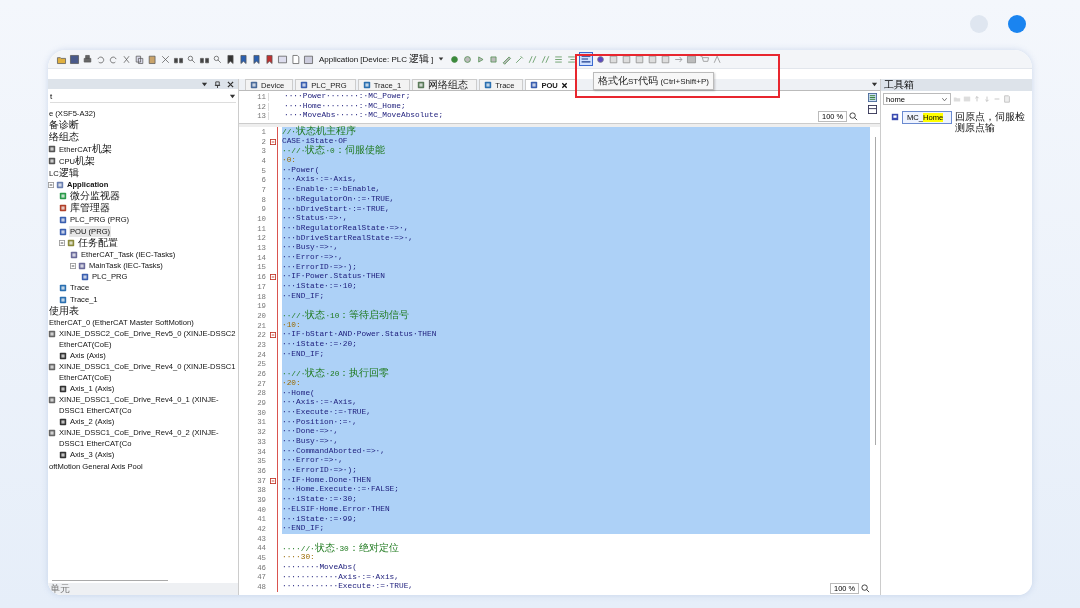 This screenshot has height=608, width=1080. What do you see at coordinates (382, 59) in the screenshot?
I see `target-dropdown: Application [Device: PLC逻辑]` at bounding box center [382, 59].